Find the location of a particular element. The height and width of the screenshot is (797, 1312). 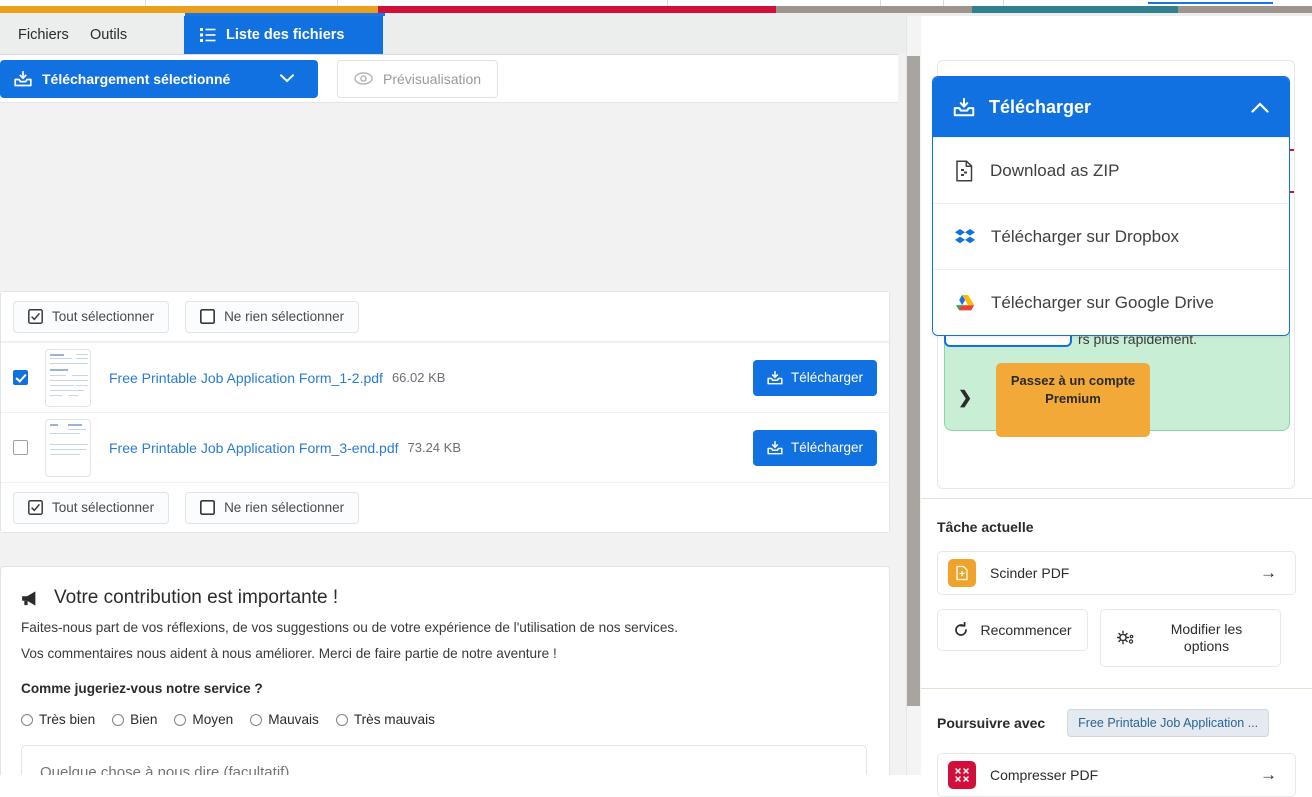

restart-button: Recommencer is located at coordinates (1012, 630).